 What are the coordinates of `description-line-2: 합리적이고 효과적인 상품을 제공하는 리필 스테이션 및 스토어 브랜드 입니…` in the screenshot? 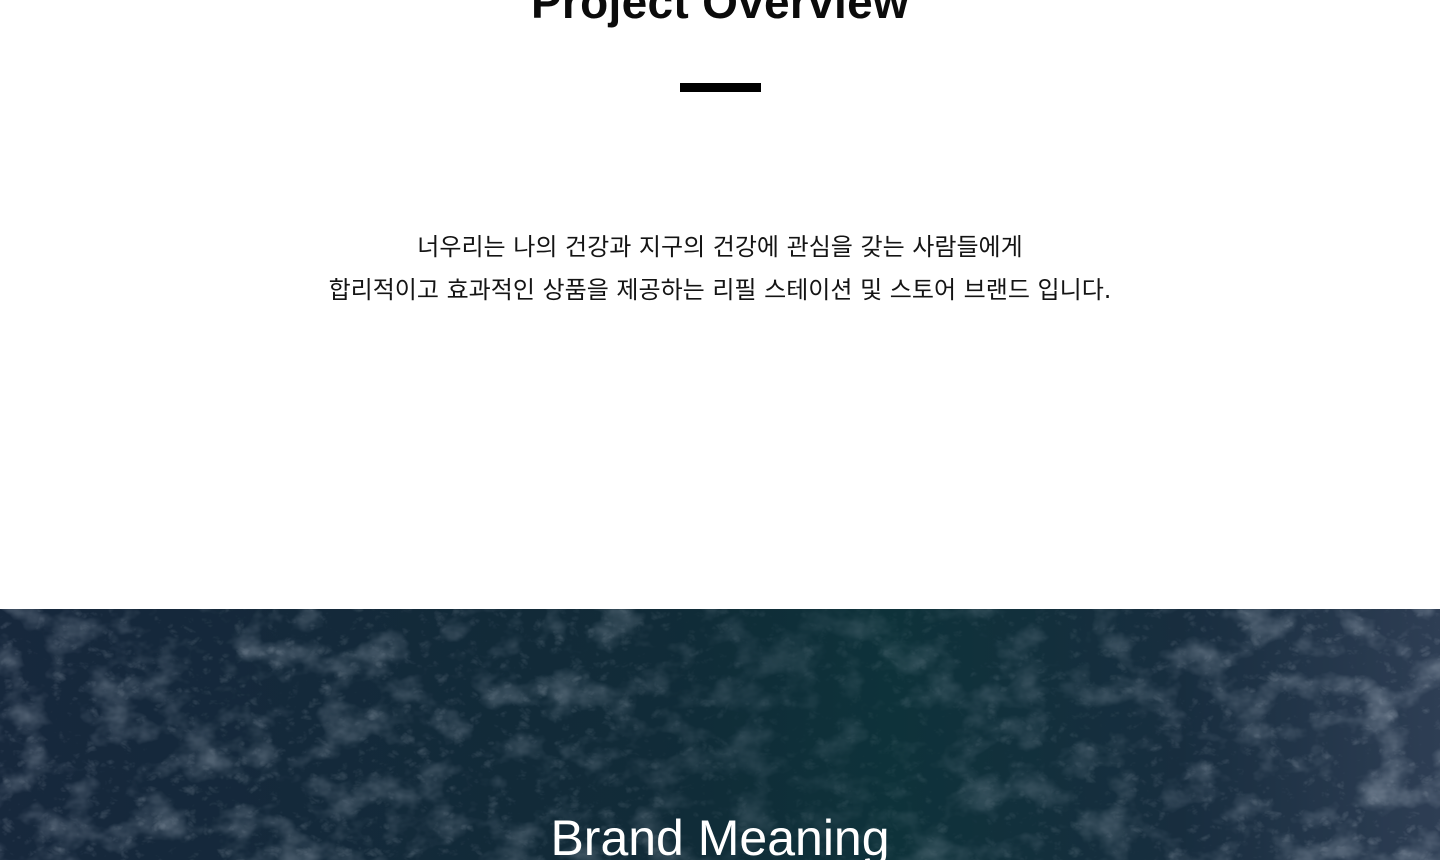 It's located at (720, 290).